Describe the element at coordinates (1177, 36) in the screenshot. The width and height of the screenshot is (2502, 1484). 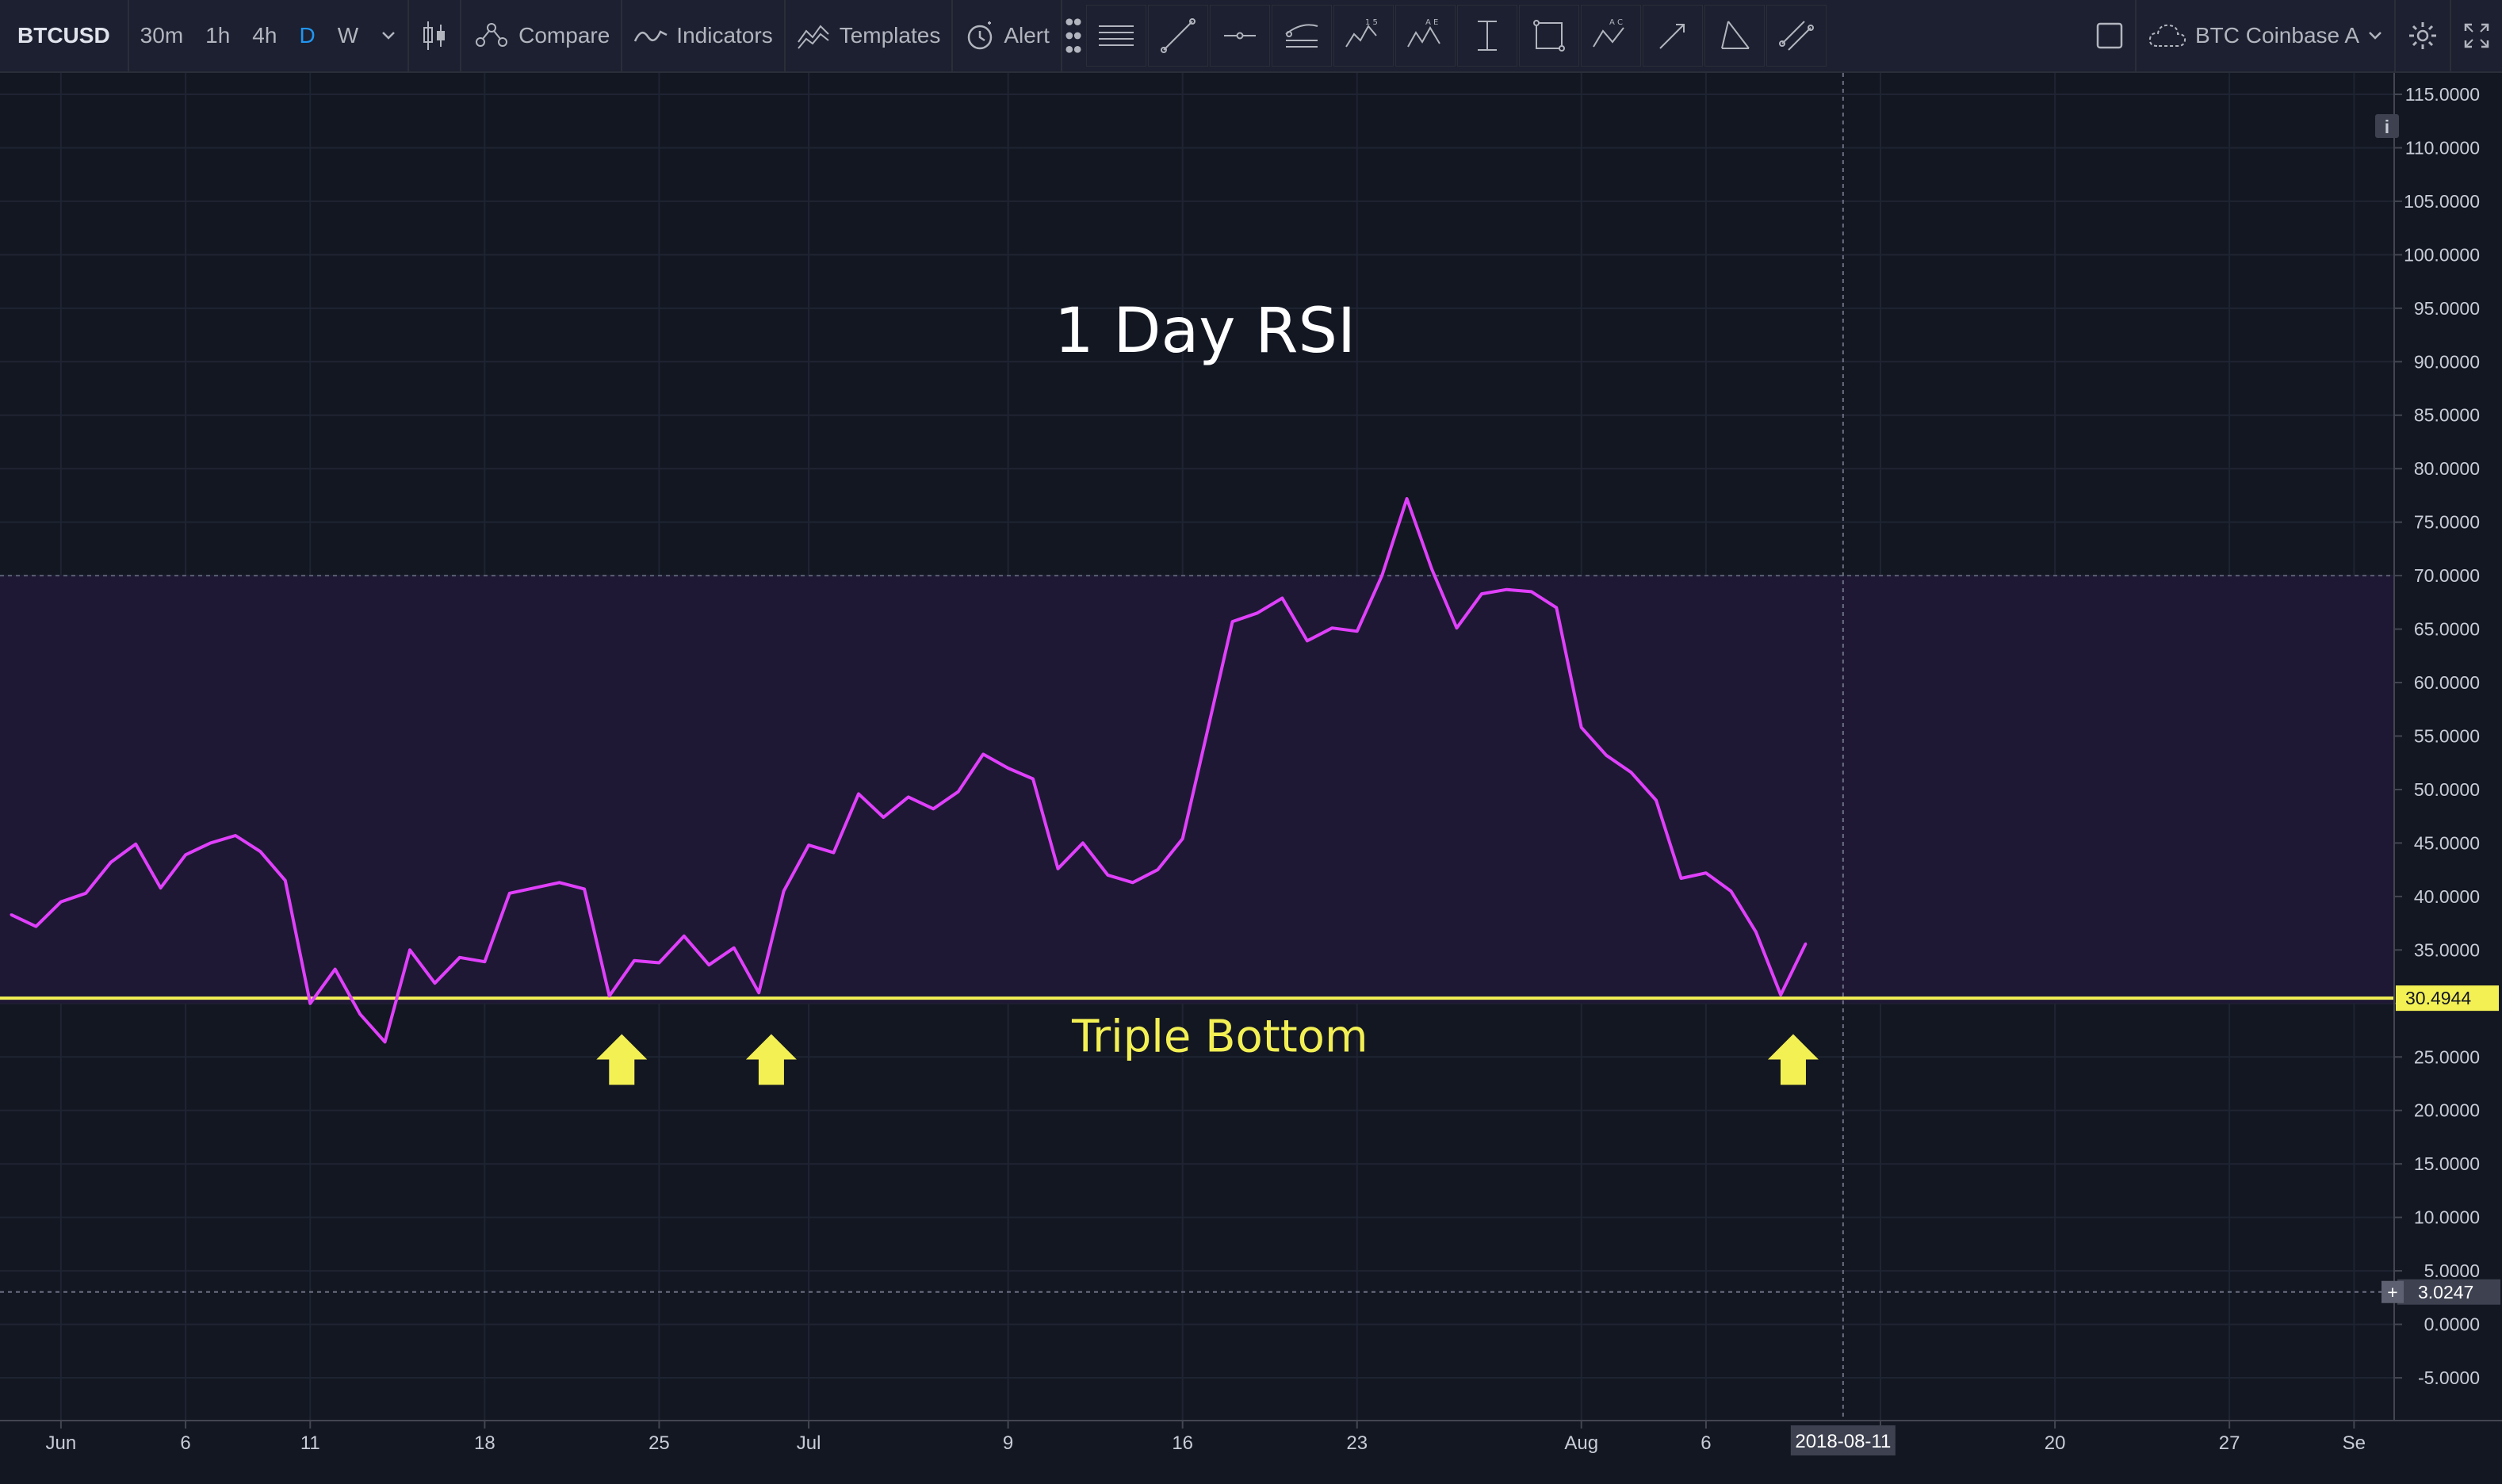
I see `trend-line-tool-icon` at that location.